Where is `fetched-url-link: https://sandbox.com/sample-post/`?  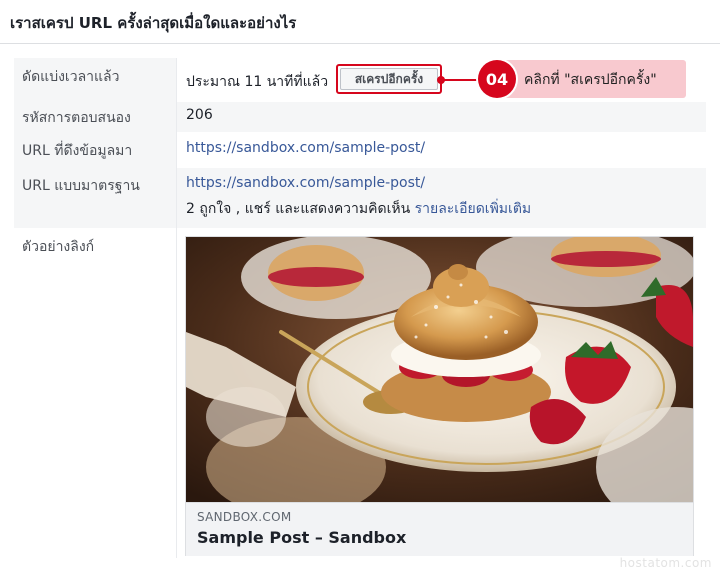 fetched-url-link: https://sandbox.com/sample-post/ is located at coordinates (305, 148).